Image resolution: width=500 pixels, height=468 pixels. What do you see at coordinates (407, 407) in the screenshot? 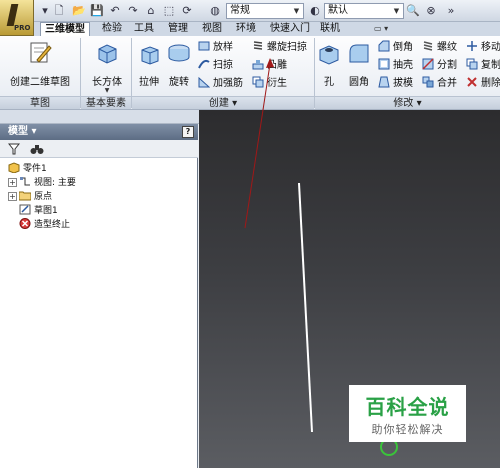
I see `watermark-title: 百科全说` at bounding box center [407, 407].